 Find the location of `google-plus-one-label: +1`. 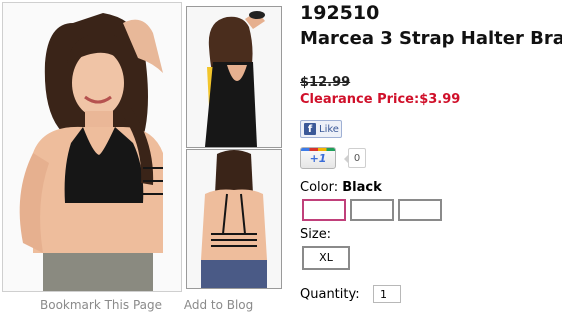

google-plus-one-label: +1 is located at coordinates (318, 158).